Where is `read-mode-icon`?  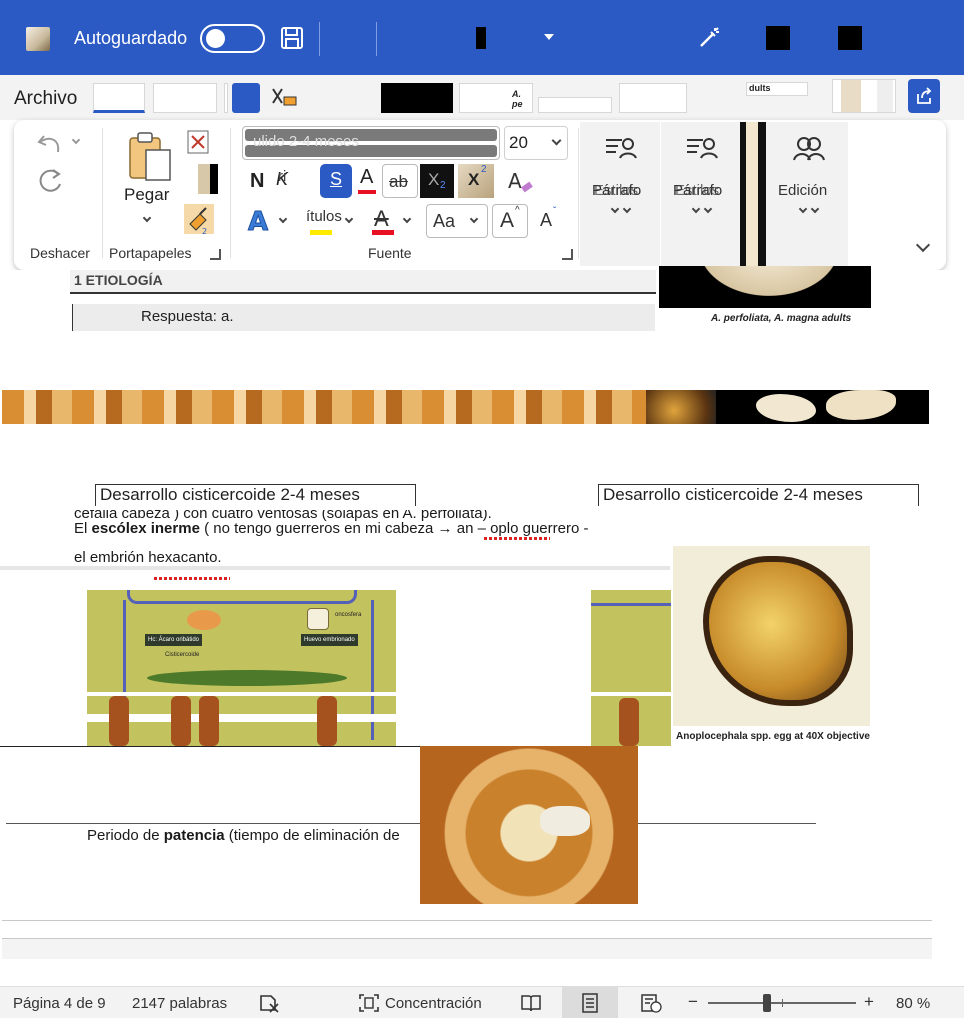 read-mode-icon is located at coordinates (531, 1003).